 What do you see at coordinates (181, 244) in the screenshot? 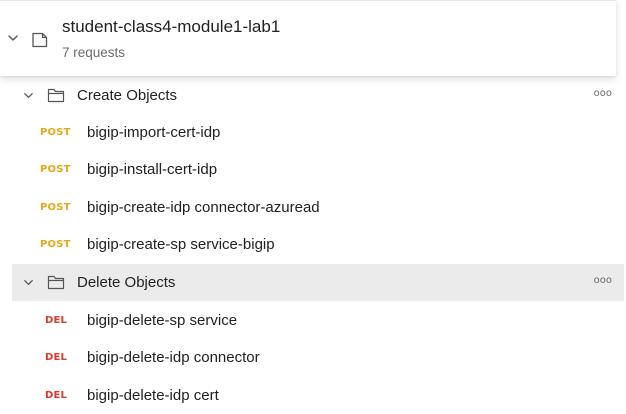
I see `request-name: bigip-create-sp service-bigip` at bounding box center [181, 244].